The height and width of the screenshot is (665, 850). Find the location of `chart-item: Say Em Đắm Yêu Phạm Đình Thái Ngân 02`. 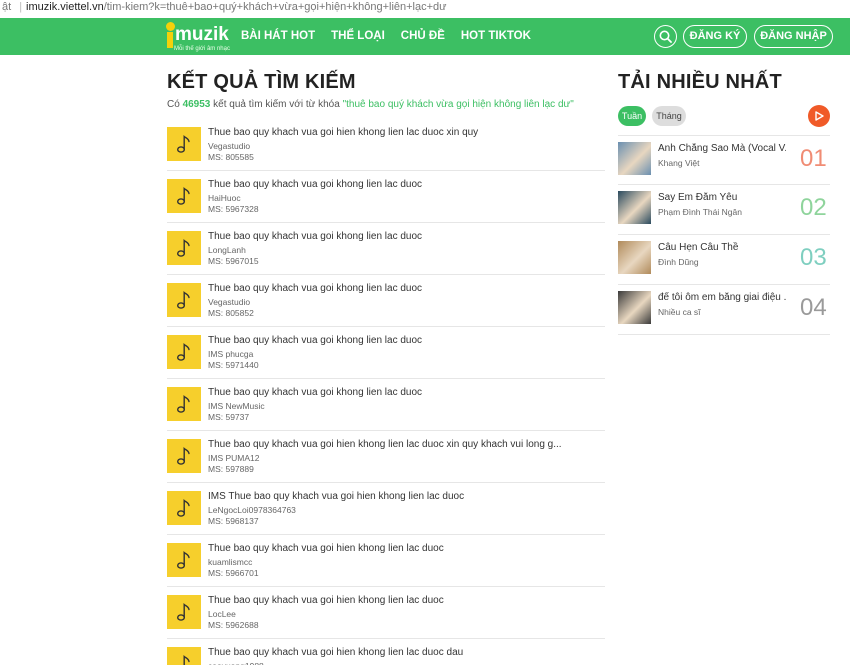

chart-item: Say Em Đắm Yêu Phạm Đình Thái Ngân 02 is located at coordinates (724, 210).